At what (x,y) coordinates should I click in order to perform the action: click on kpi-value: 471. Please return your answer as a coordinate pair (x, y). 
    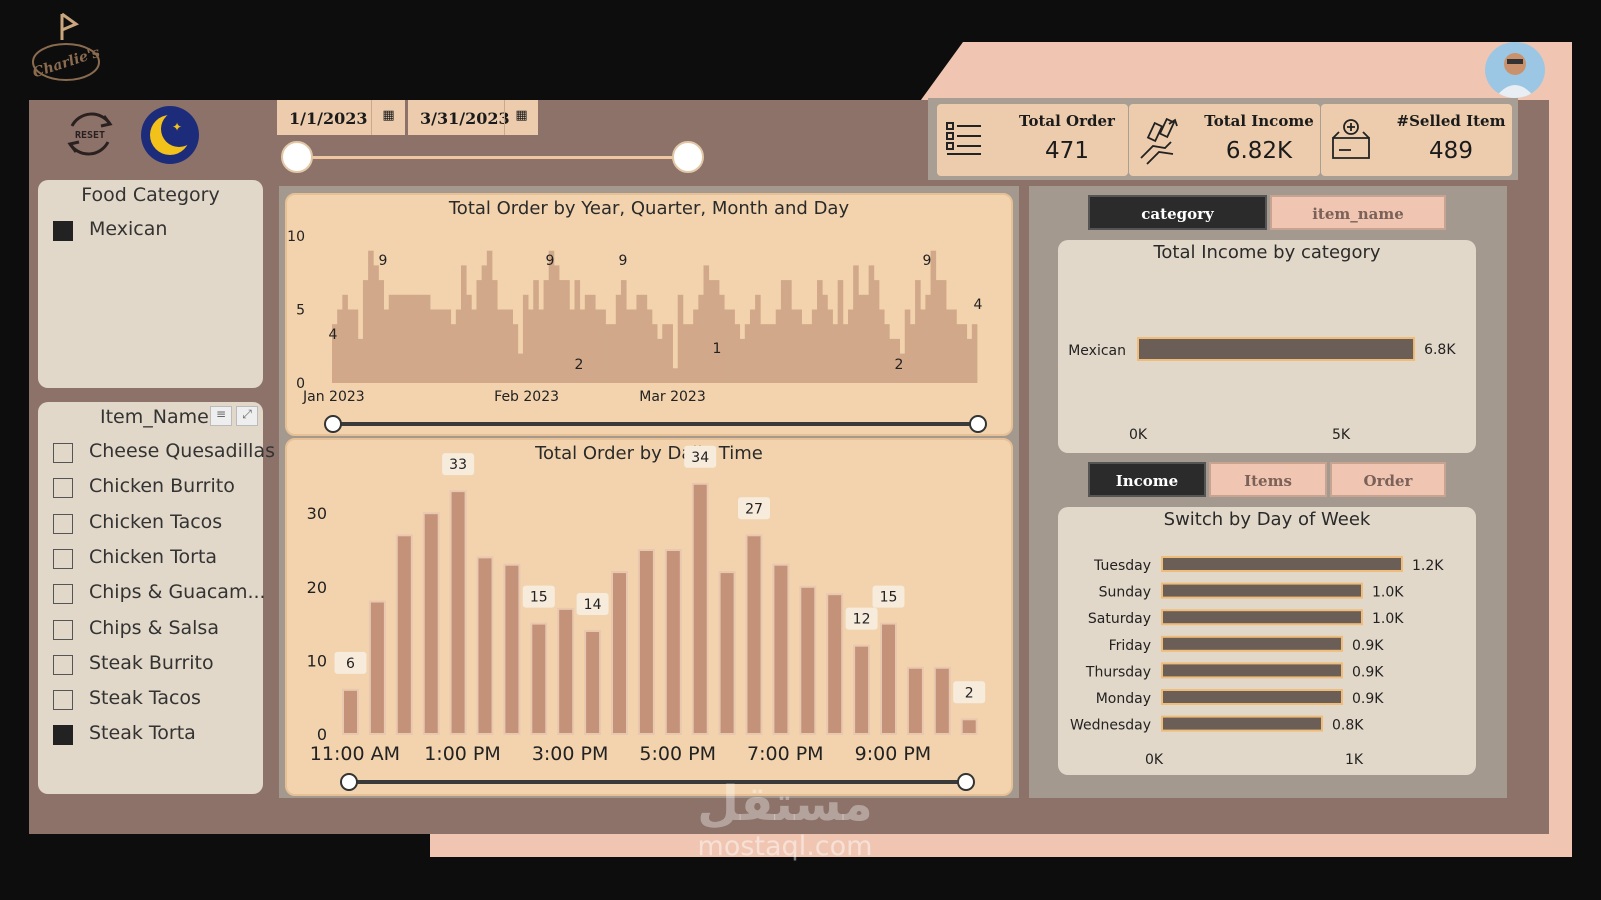
    Looking at the image, I should click on (1067, 151).